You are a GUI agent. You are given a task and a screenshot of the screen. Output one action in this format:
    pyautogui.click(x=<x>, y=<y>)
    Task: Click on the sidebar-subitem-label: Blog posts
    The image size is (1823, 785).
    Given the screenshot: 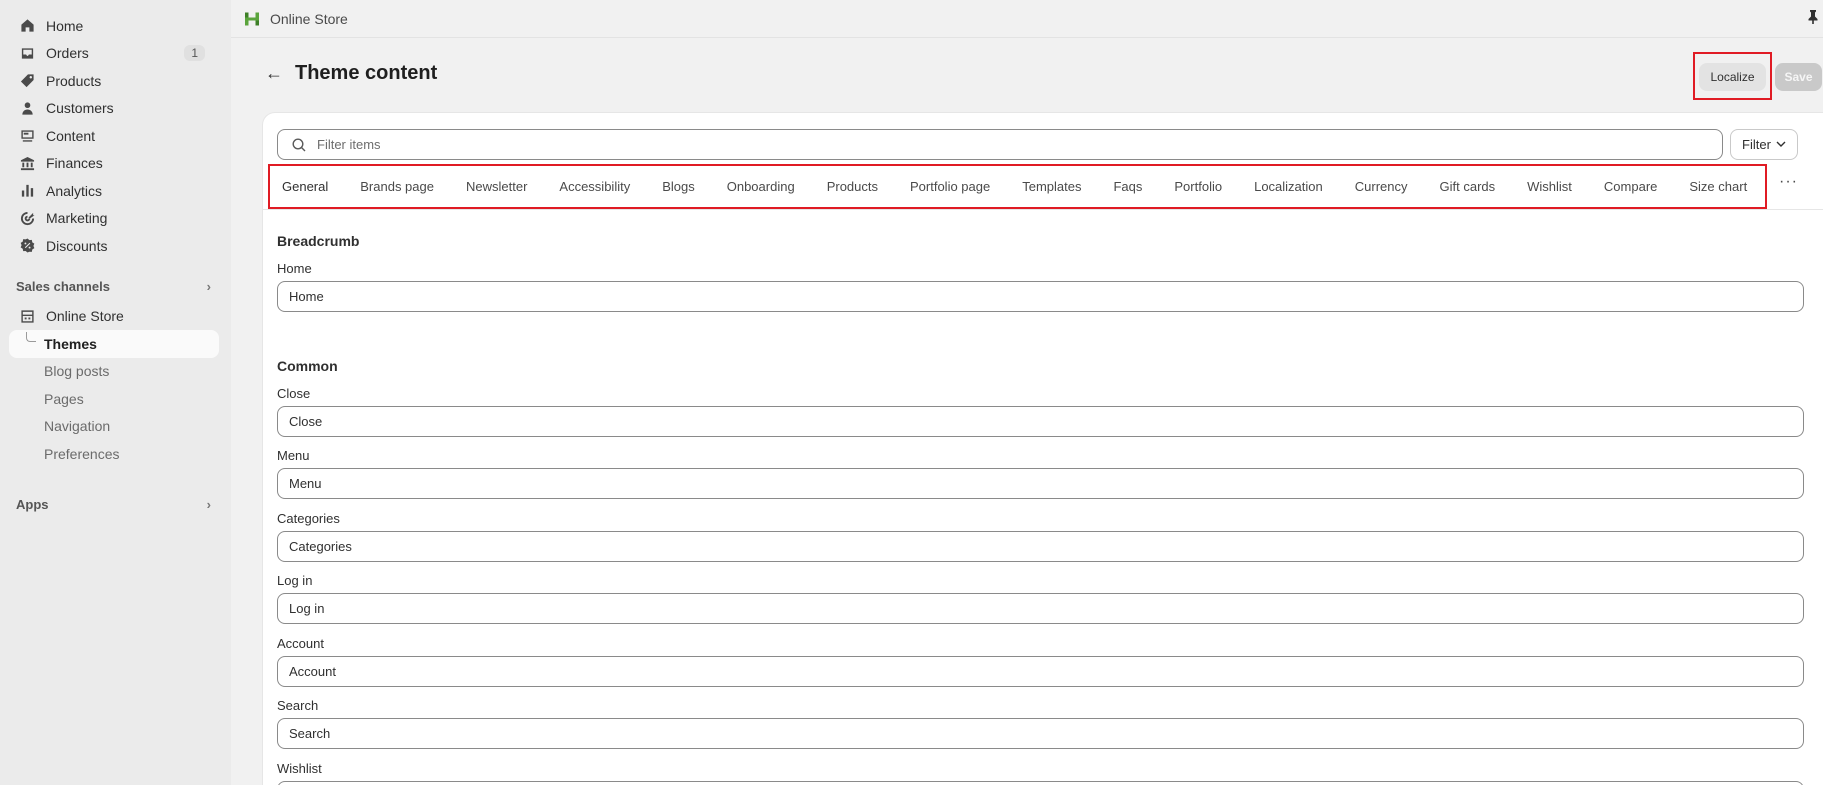 What is the action you would take?
    pyautogui.click(x=77, y=371)
    